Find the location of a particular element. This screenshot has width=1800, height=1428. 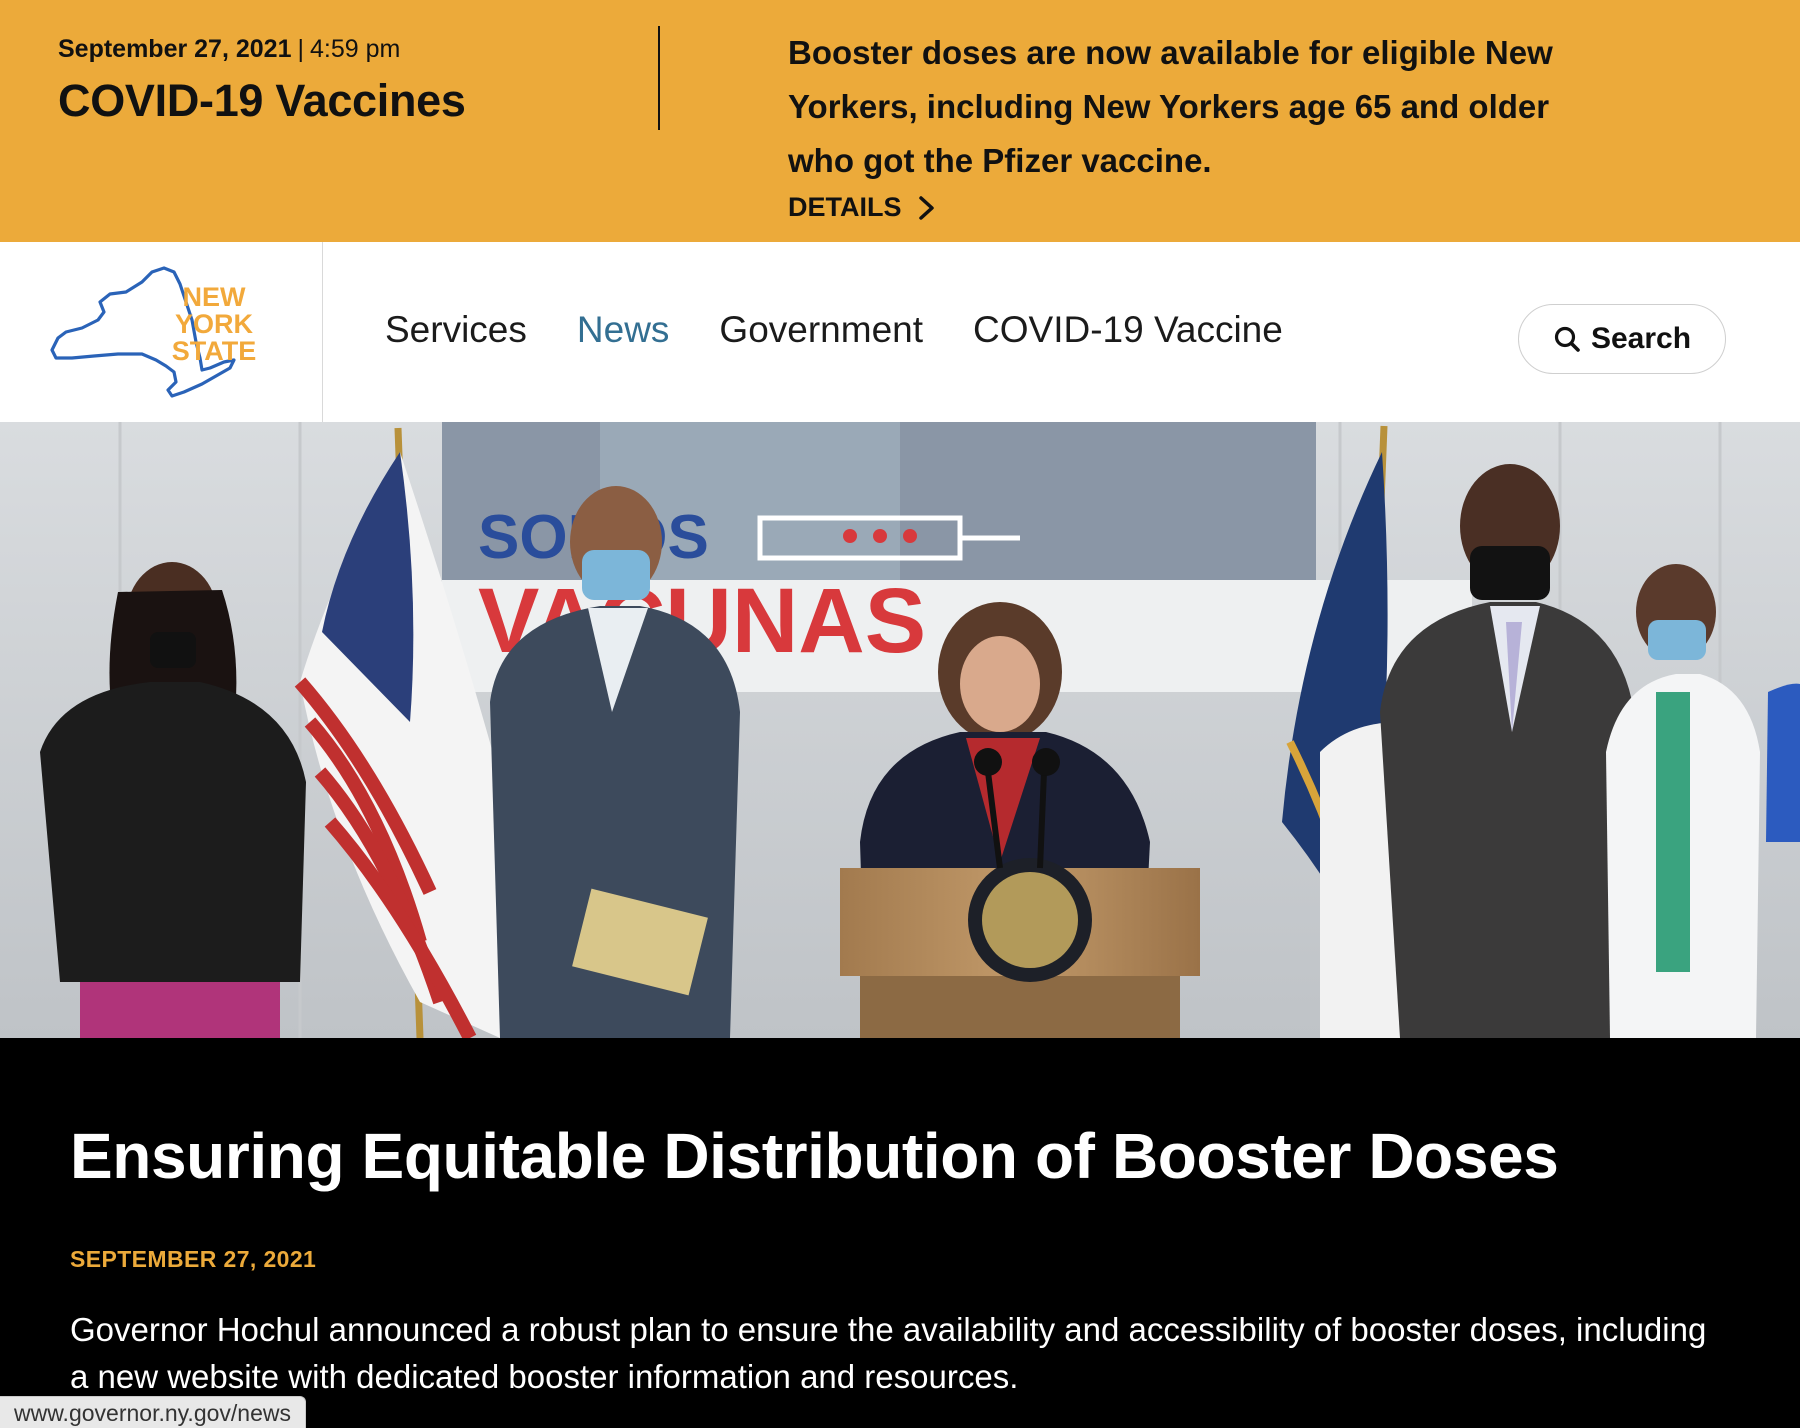

search-button: Search is located at coordinates (1622, 339).